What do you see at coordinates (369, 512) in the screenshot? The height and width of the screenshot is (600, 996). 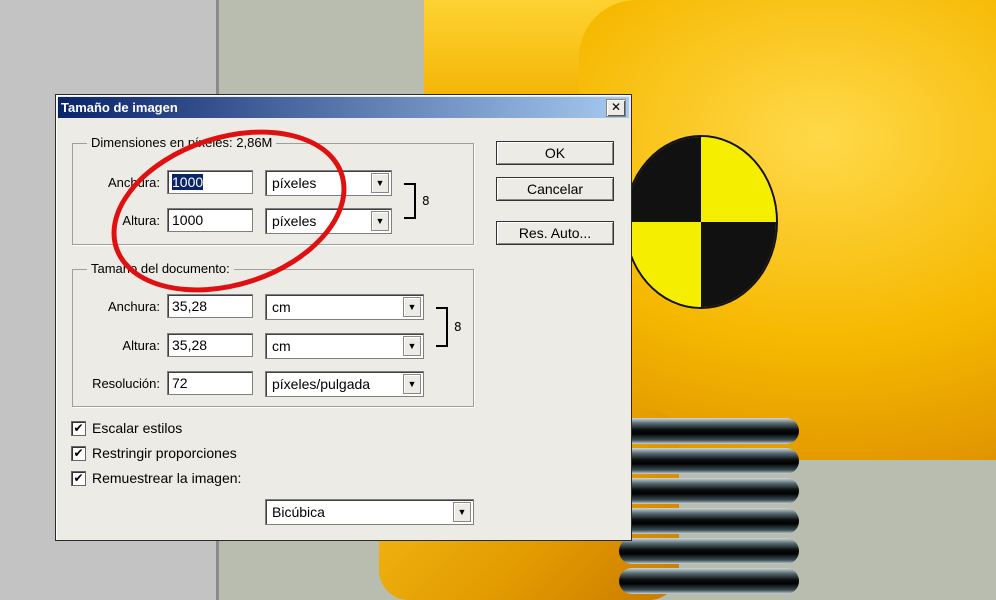 I see `resample-method-select: Bicúbica ▼` at bounding box center [369, 512].